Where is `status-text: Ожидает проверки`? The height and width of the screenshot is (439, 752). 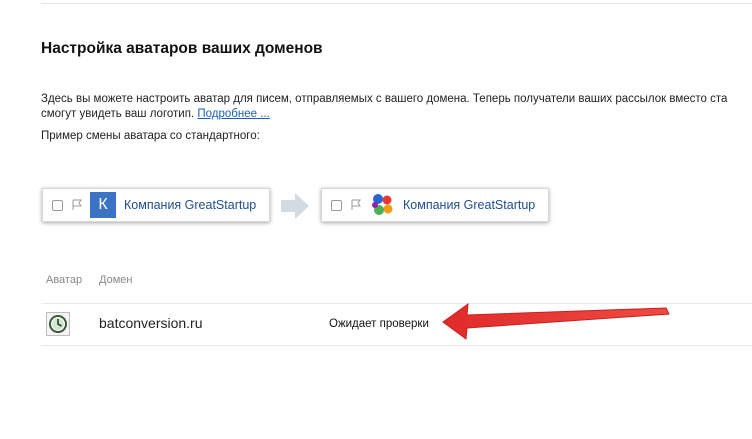
status-text: Ожидает проверки is located at coordinates (379, 324).